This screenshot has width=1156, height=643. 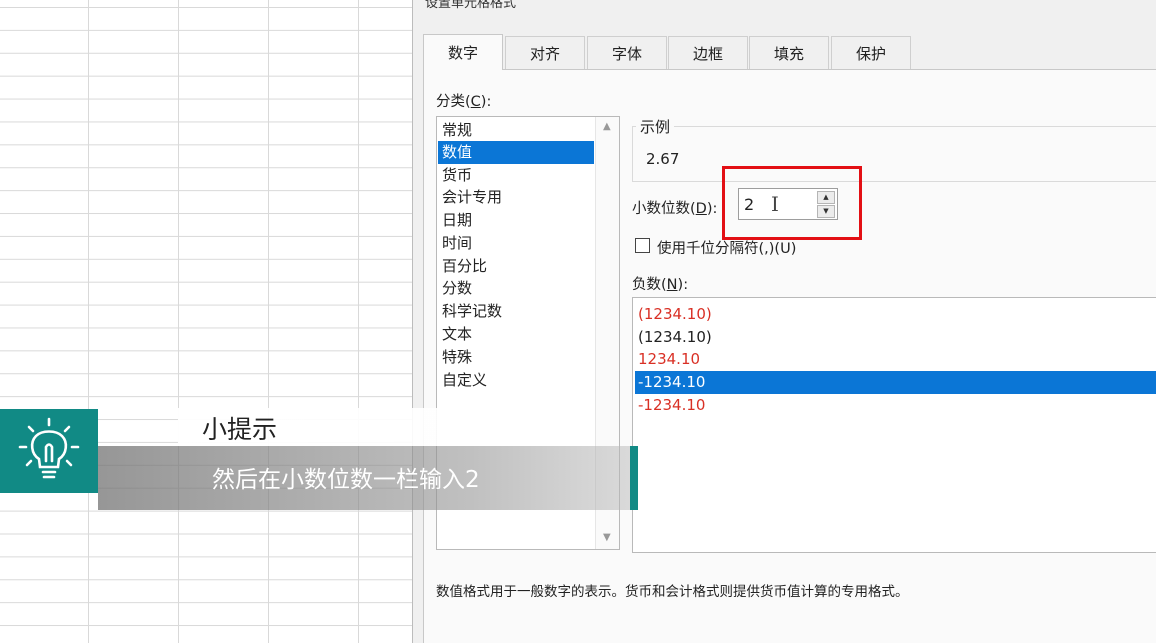 What do you see at coordinates (607, 537) in the screenshot?
I see `scroll-down-icon: ▼` at bounding box center [607, 537].